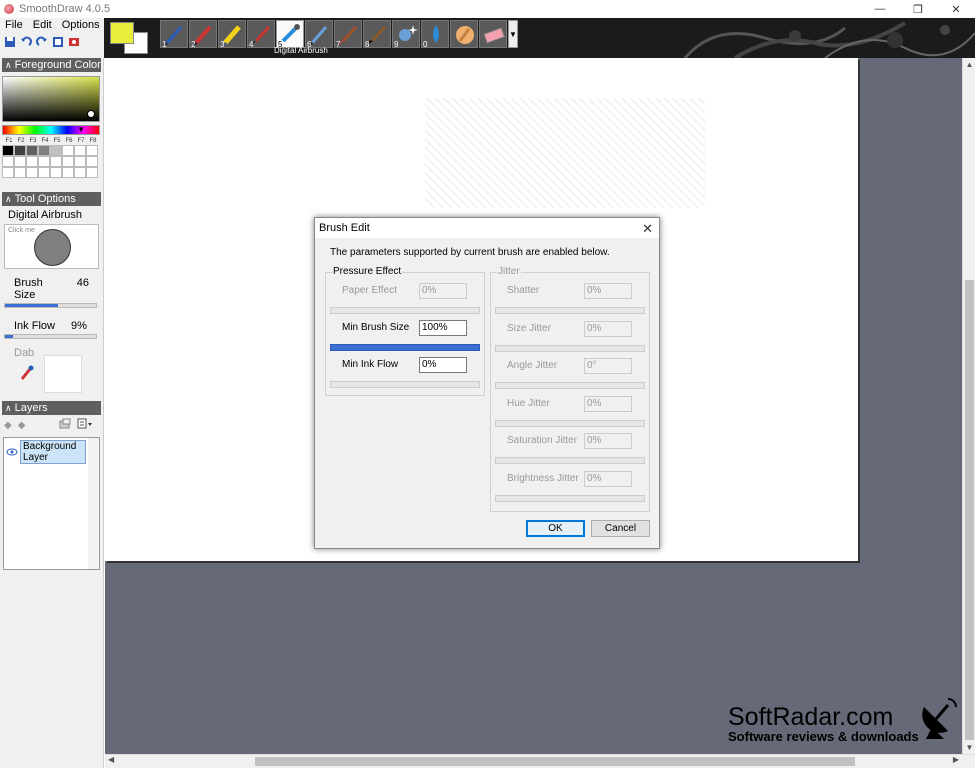  I want to click on move-layer-down-icon: ◆, so click(22, 425).